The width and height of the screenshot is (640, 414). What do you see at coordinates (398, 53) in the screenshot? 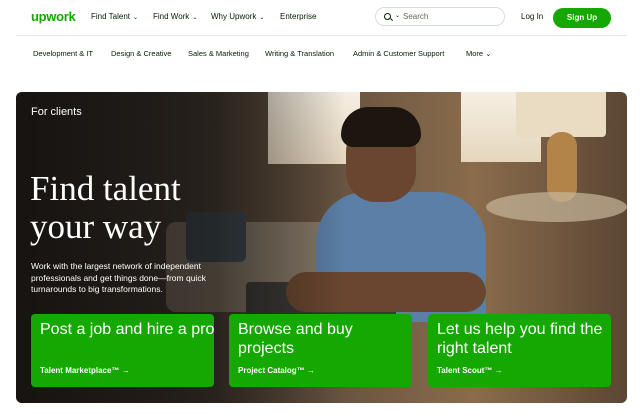
I see `category-admin-support: Admin & Customer Support` at bounding box center [398, 53].